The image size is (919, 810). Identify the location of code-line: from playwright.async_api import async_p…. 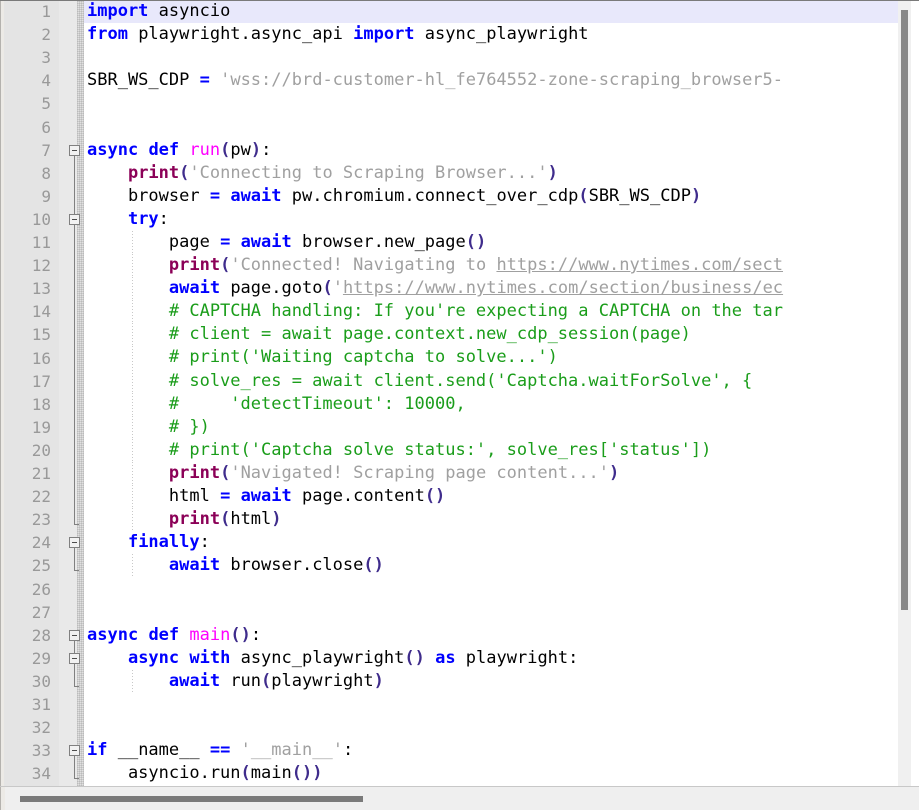
(491, 34).